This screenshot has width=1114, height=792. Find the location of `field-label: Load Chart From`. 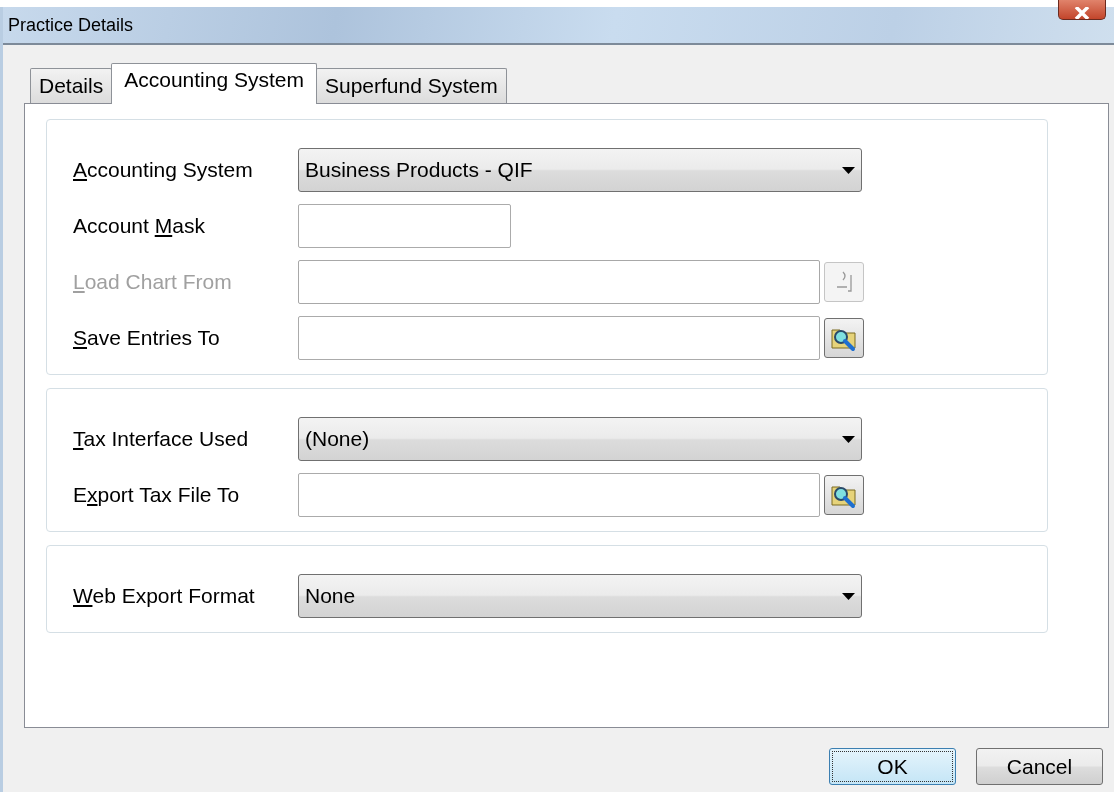

field-label: Load Chart From is located at coordinates (153, 282).